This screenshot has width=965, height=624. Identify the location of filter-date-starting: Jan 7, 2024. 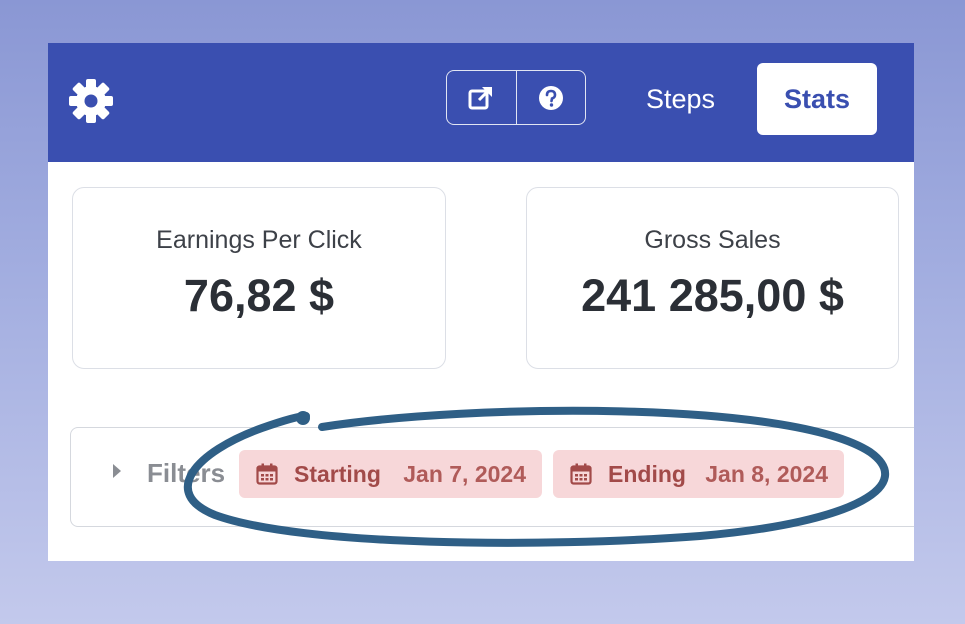
(464, 473).